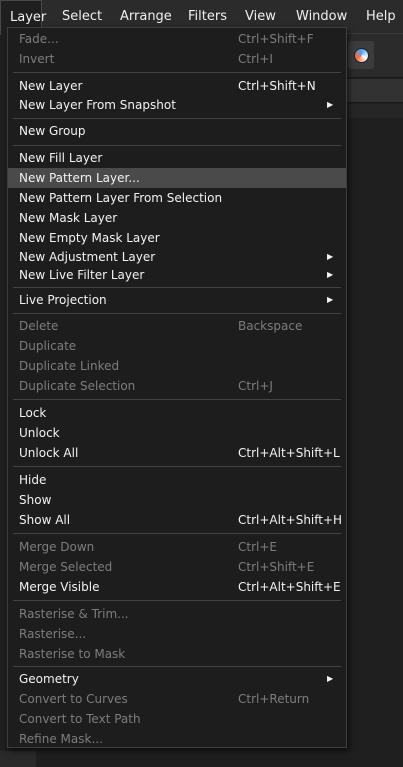  Describe the element at coordinates (52, 131) in the screenshot. I see `menu-item-label: New Group` at that location.